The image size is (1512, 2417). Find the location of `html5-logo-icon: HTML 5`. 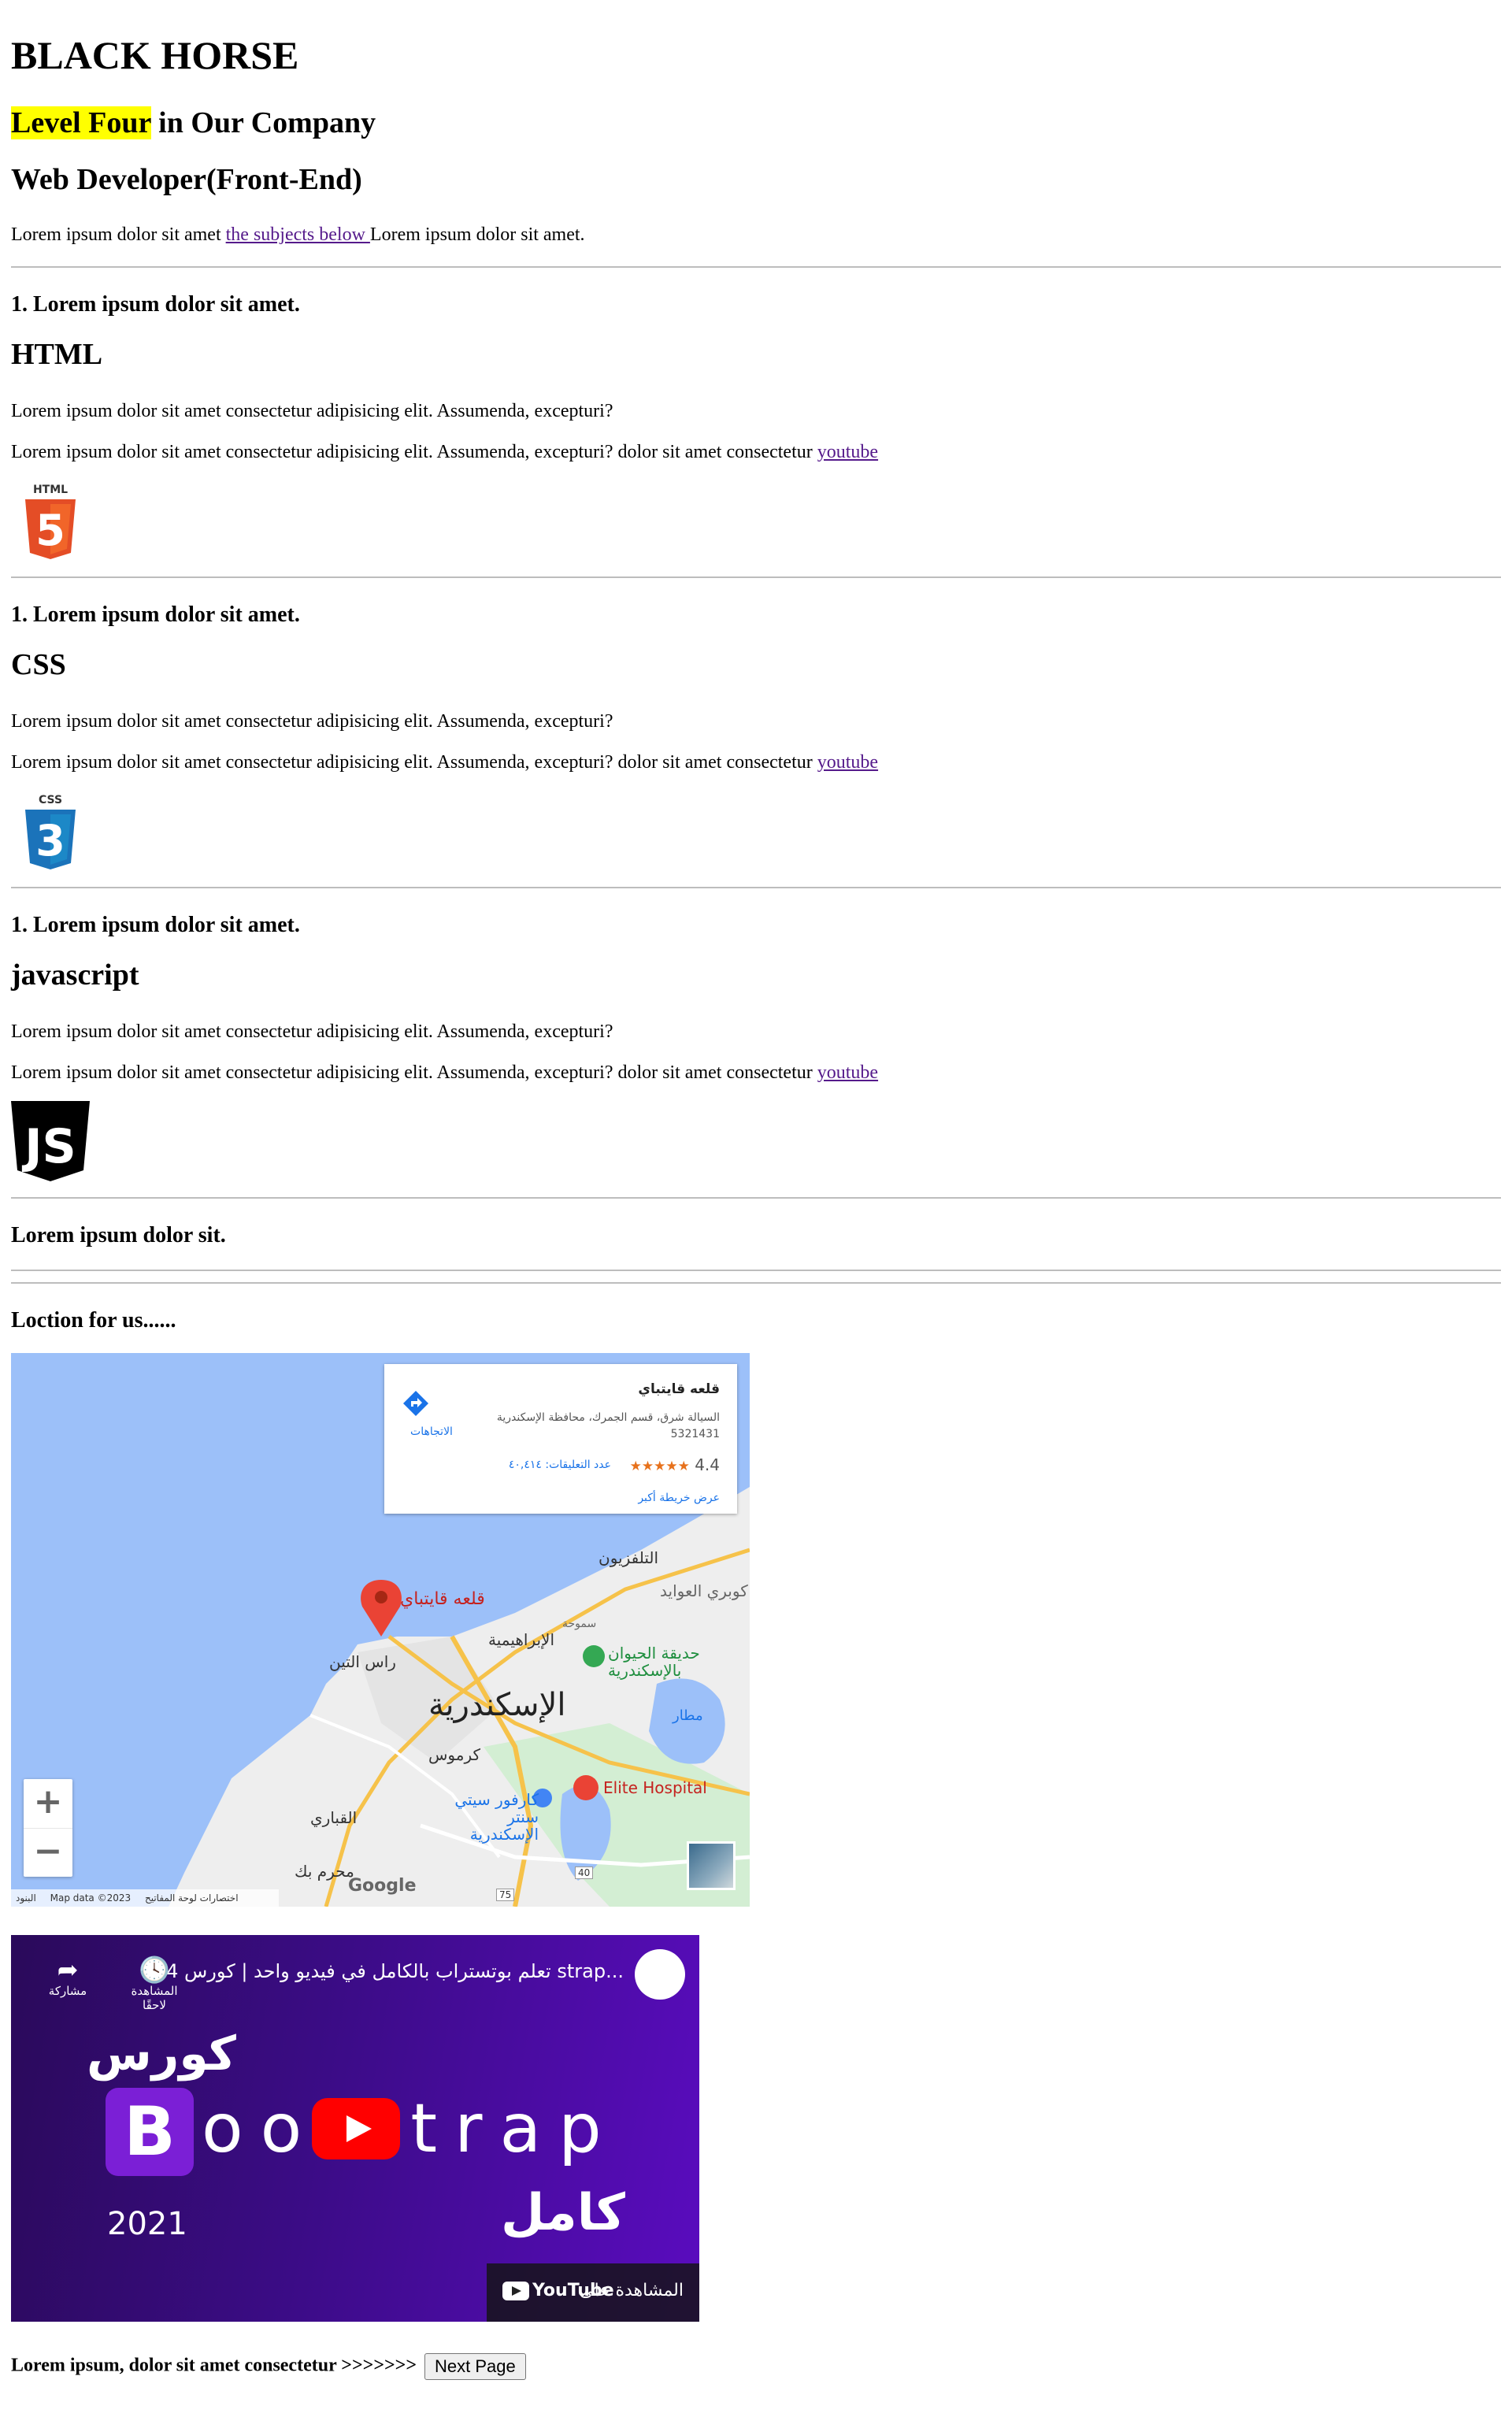

html5-logo-icon: HTML 5 is located at coordinates (50, 521).